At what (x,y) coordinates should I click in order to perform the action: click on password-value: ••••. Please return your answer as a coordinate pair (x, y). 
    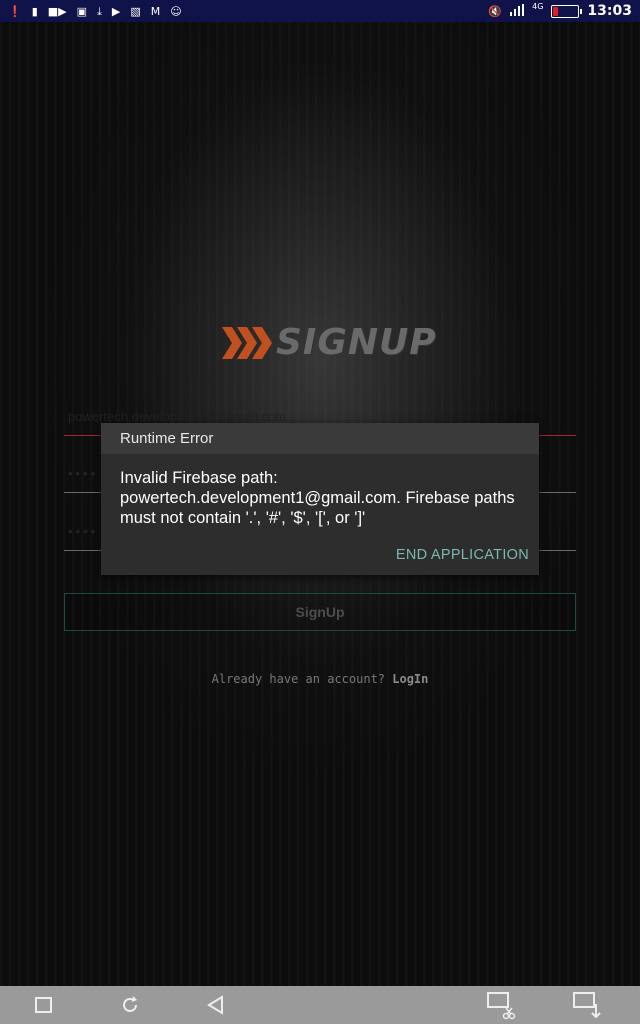
    Looking at the image, I should click on (83, 473).